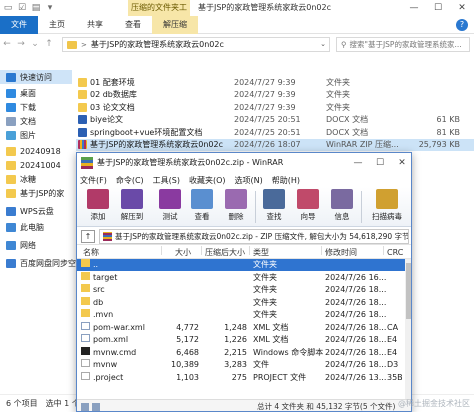 This screenshot has height=412, width=474. What do you see at coordinates (132, 199) in the screenshot?
I see `extract-to-icon` at bounding box center [132, 199].